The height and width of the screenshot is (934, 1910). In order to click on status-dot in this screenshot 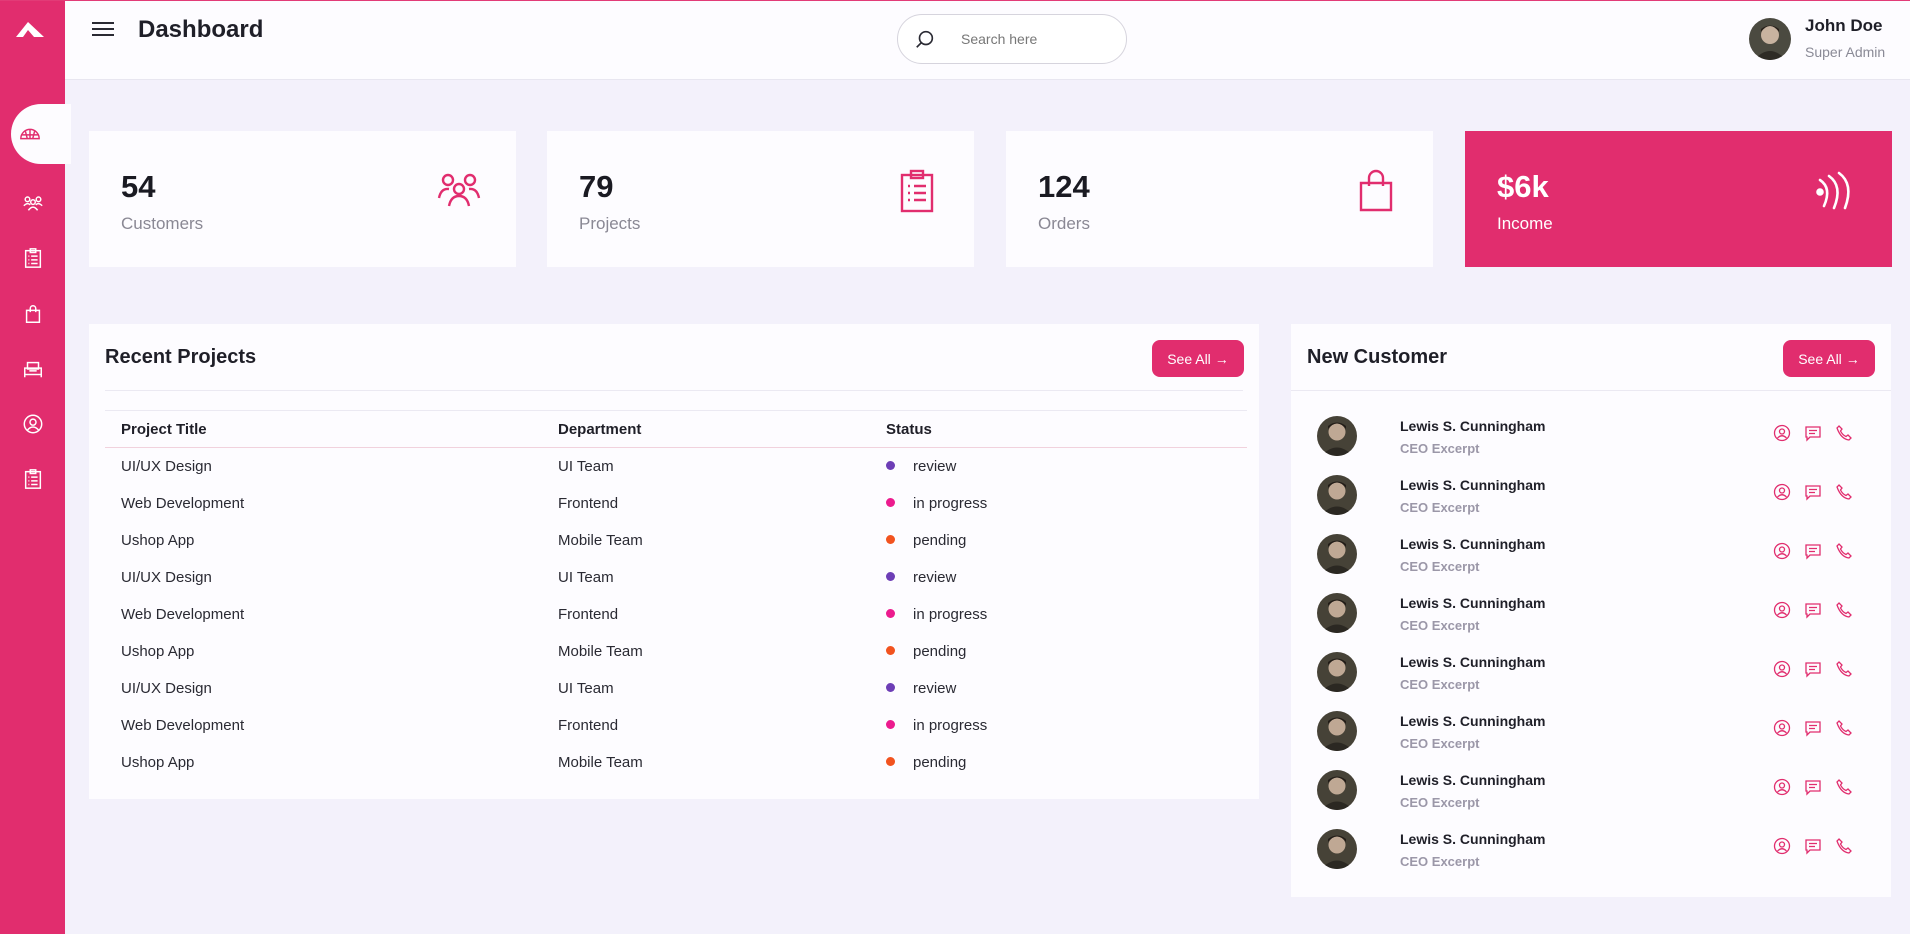, I will do `click(890, 688)`.